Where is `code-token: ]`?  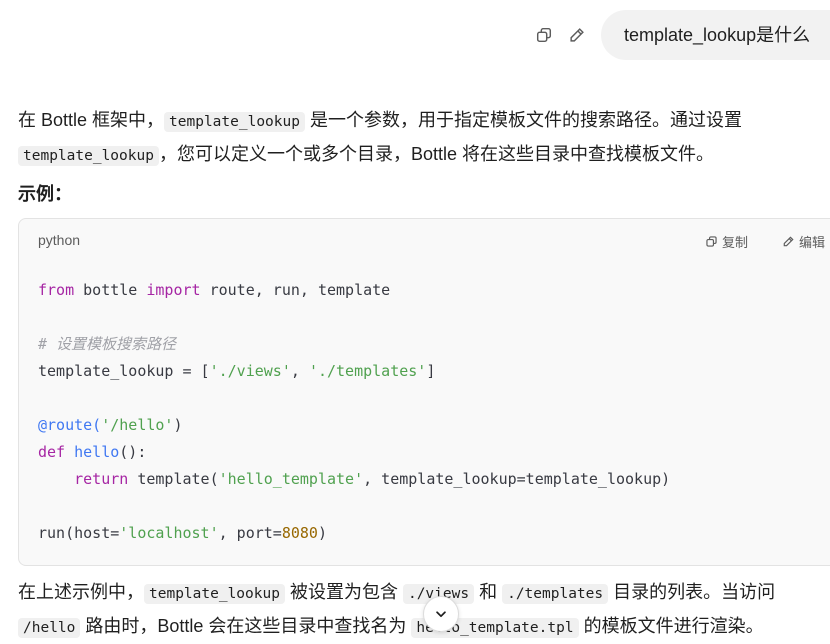 code-token: ] is located at coordinates (431, 371).